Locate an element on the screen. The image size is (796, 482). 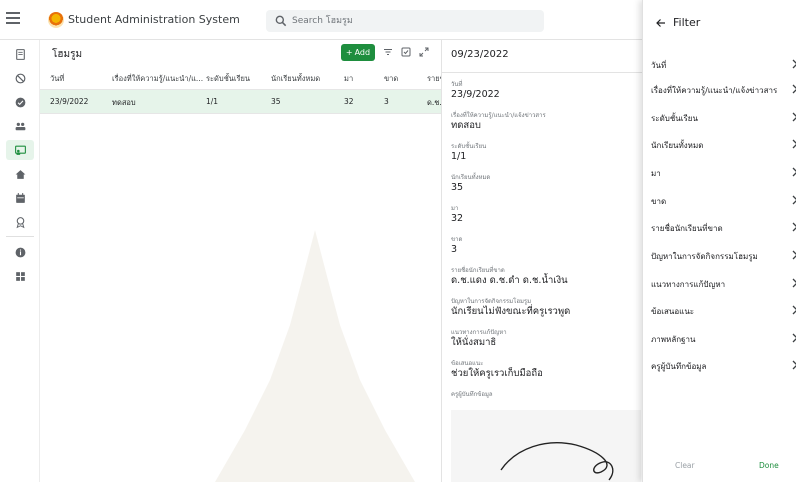
field-value: 3 is located at coordinates (454, 249).